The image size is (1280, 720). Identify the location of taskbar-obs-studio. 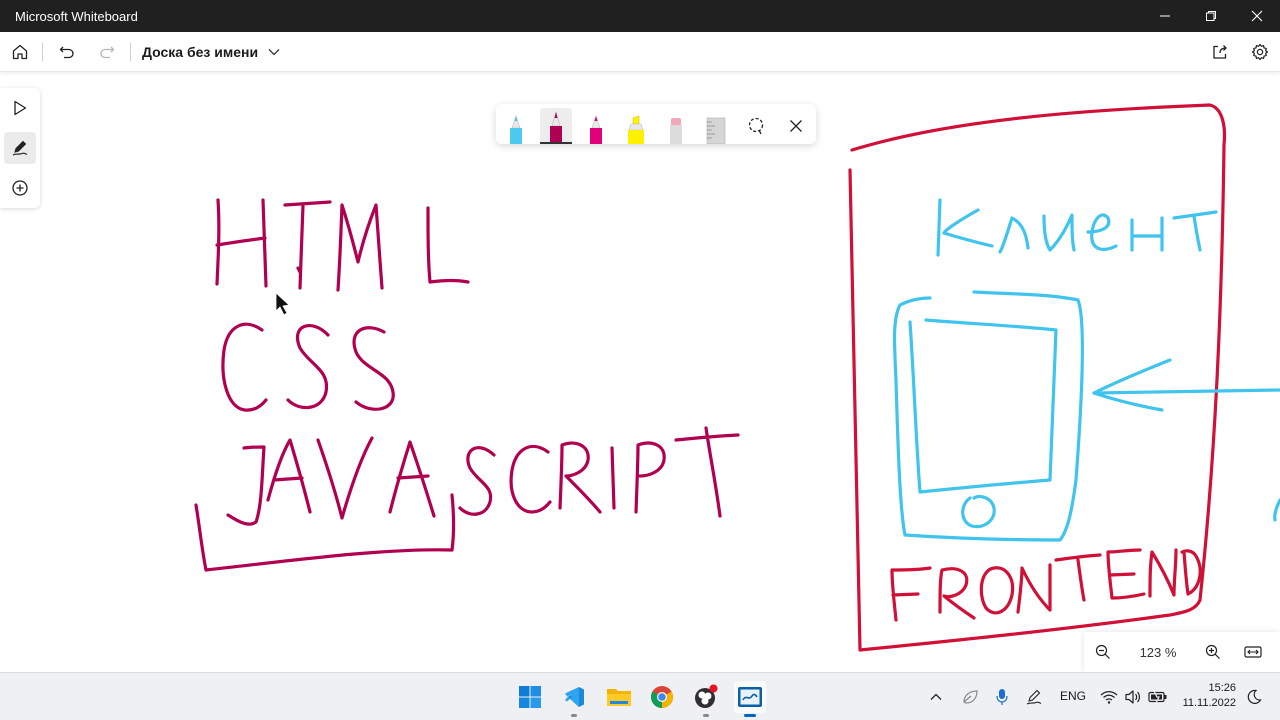
(706, 699).